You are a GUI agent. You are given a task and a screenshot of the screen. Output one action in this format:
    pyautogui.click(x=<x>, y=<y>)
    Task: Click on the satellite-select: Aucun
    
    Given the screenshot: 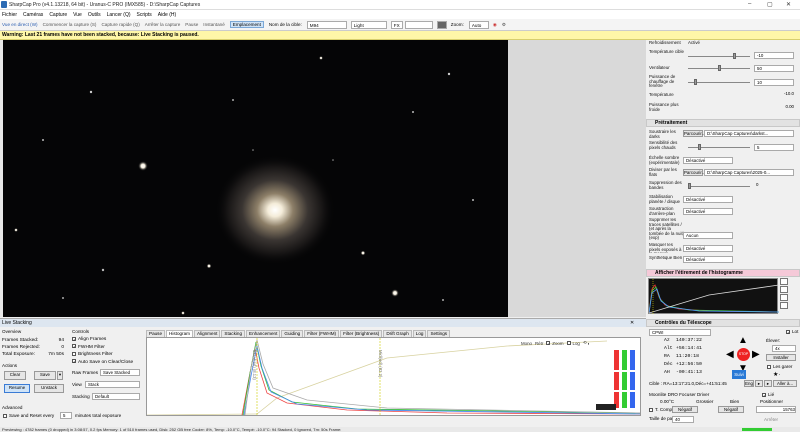 What is the action you would take?
    pyautogui.click(x=708, y=235)
    